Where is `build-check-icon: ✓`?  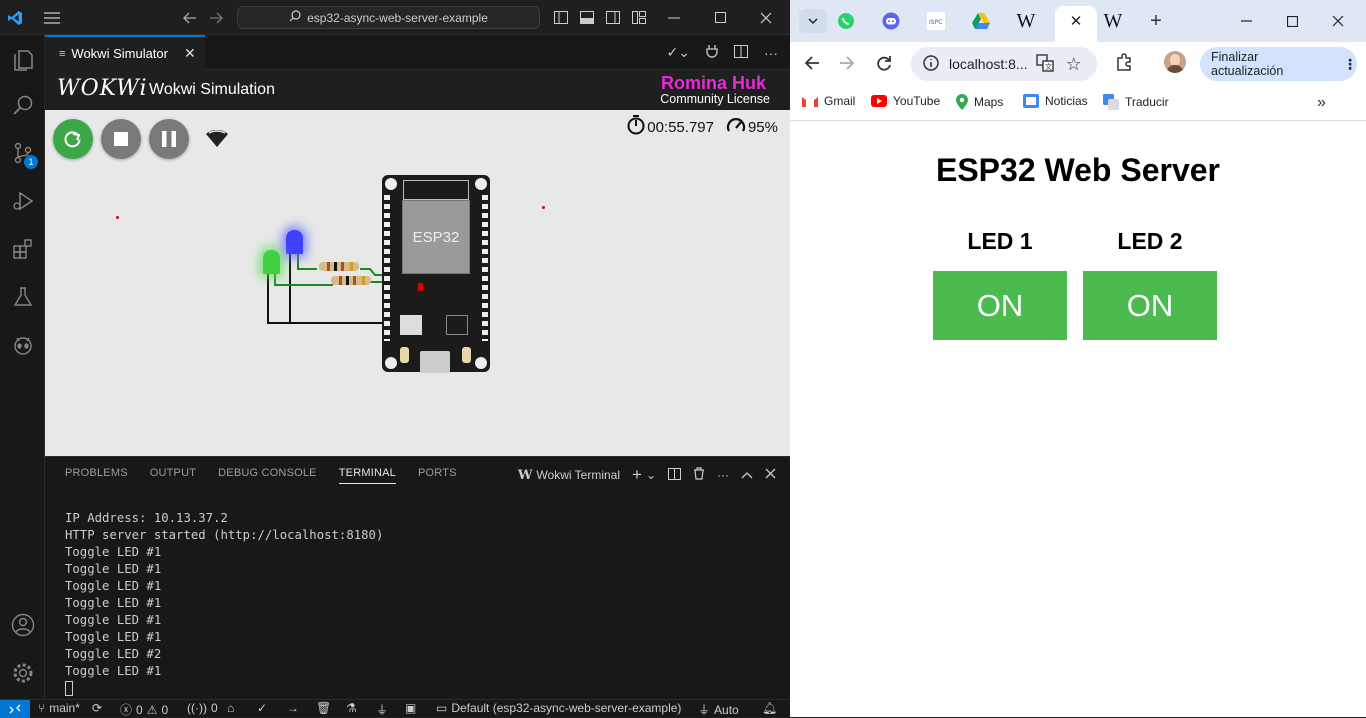
build-check-icon: ✓ is located at coordinates (262, 708).